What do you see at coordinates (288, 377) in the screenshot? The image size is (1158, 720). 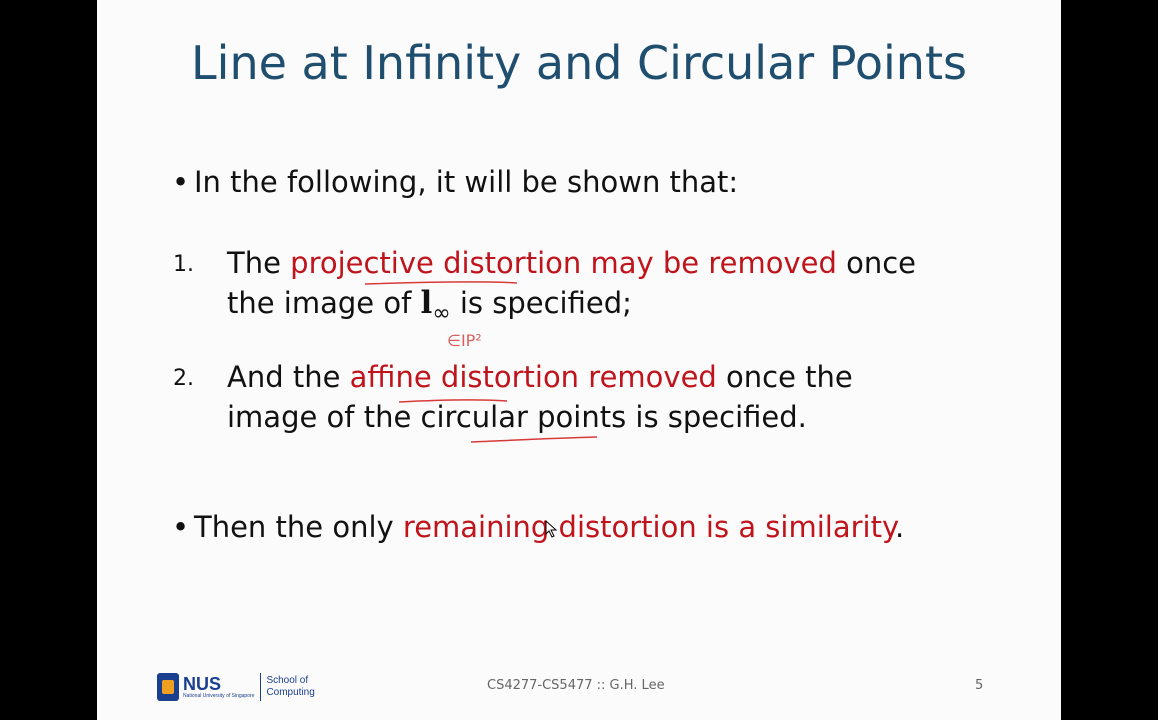 I see `item2-prefix: And the` at bounding box center [288, 377].